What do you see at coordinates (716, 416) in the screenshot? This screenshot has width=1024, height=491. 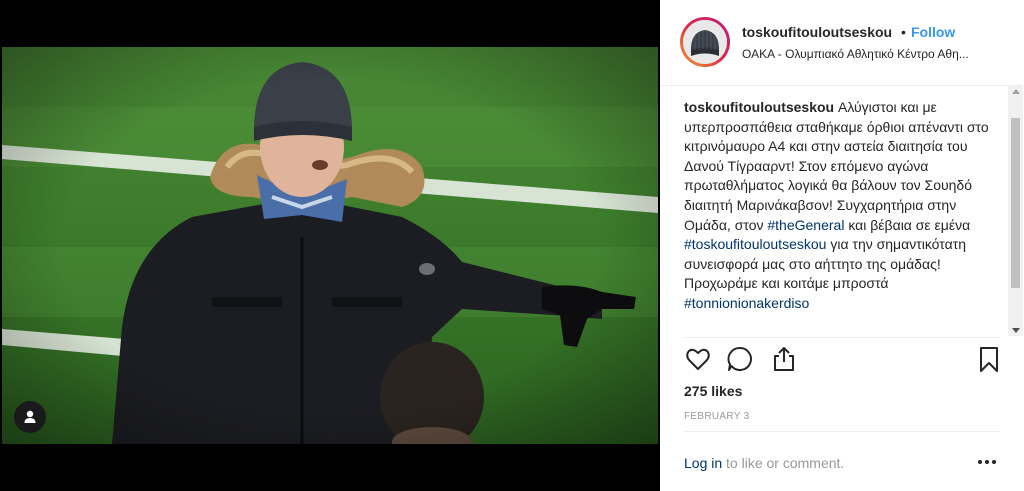 I see `post-date: FEBRUARY 3` at bounding box center [716, 416].